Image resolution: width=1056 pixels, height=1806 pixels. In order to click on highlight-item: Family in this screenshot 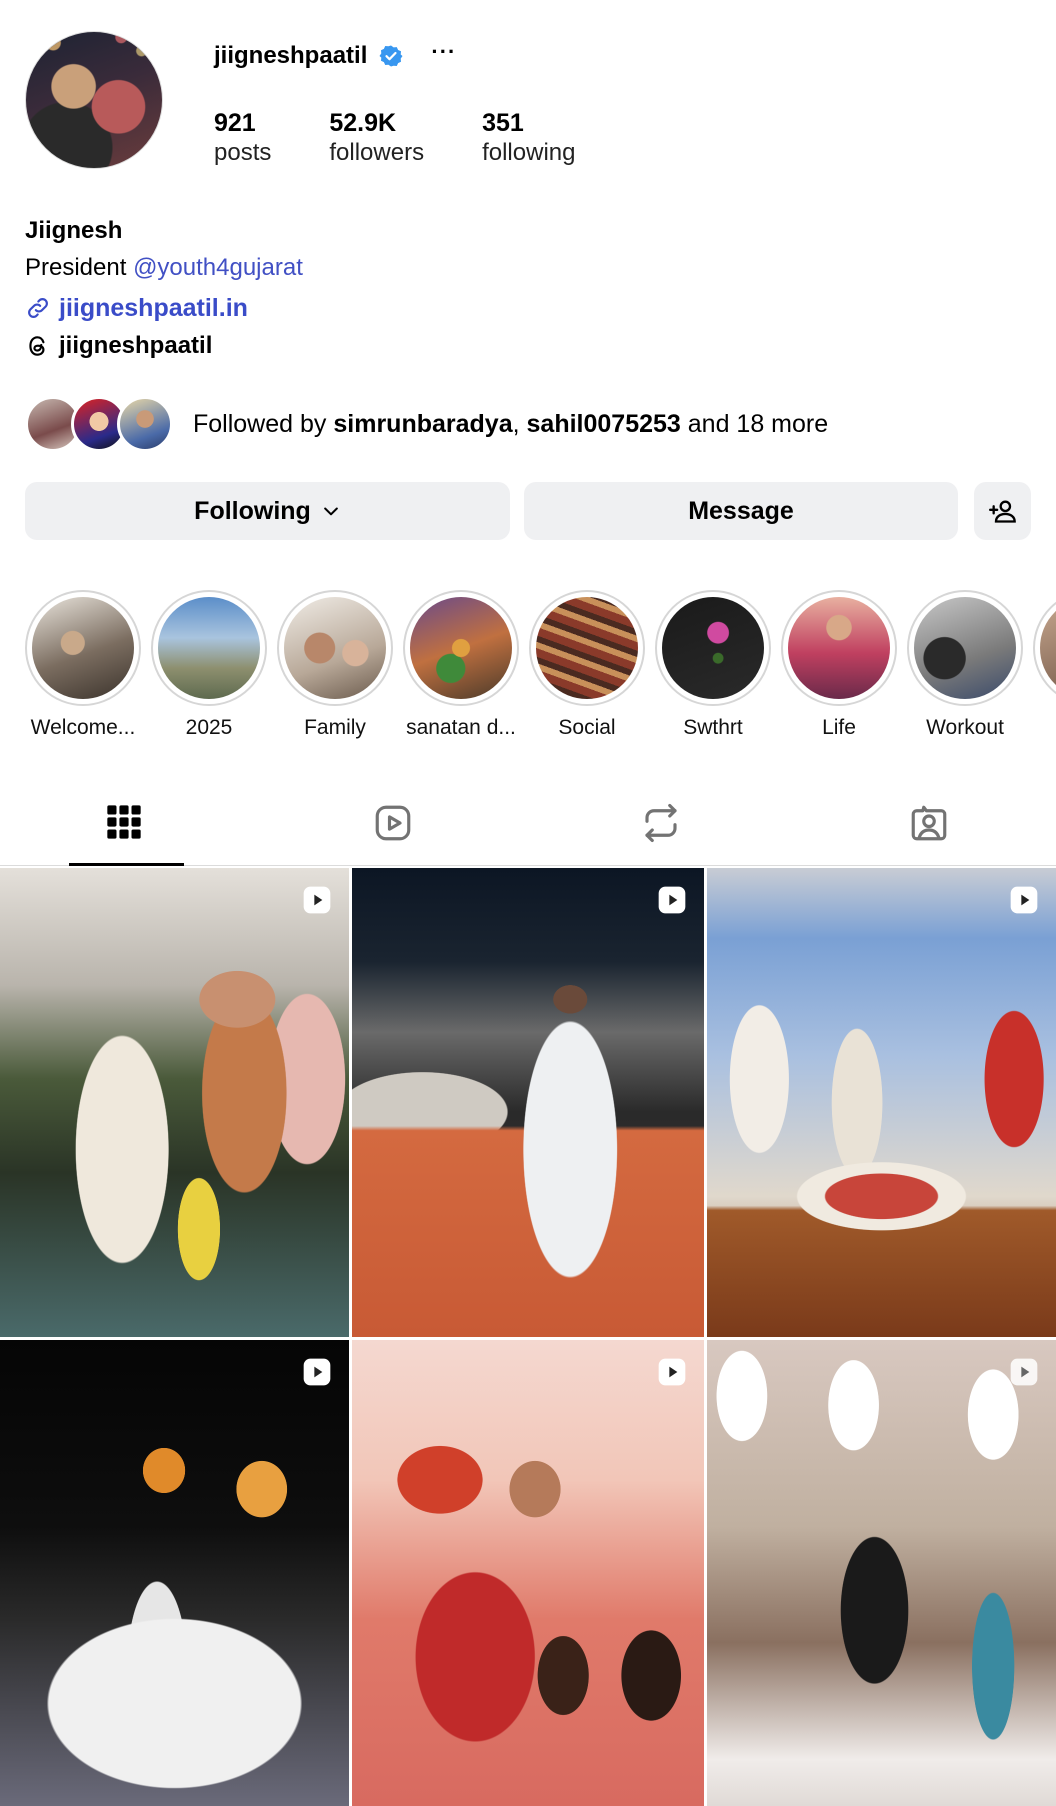, I will do `click(335, 665)`.